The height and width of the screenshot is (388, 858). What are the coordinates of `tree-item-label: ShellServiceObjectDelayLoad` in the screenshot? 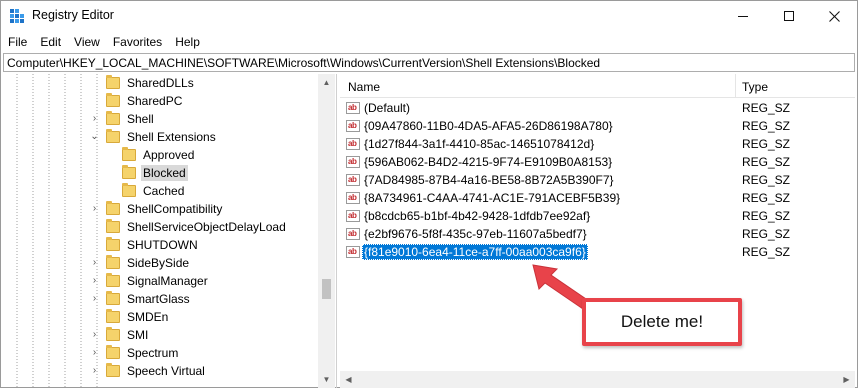 It's located at (206, 227).